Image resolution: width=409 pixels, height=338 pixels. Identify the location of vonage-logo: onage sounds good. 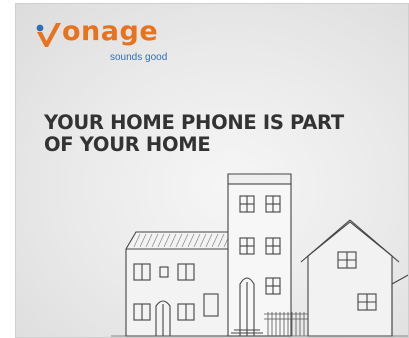
(107, 41).